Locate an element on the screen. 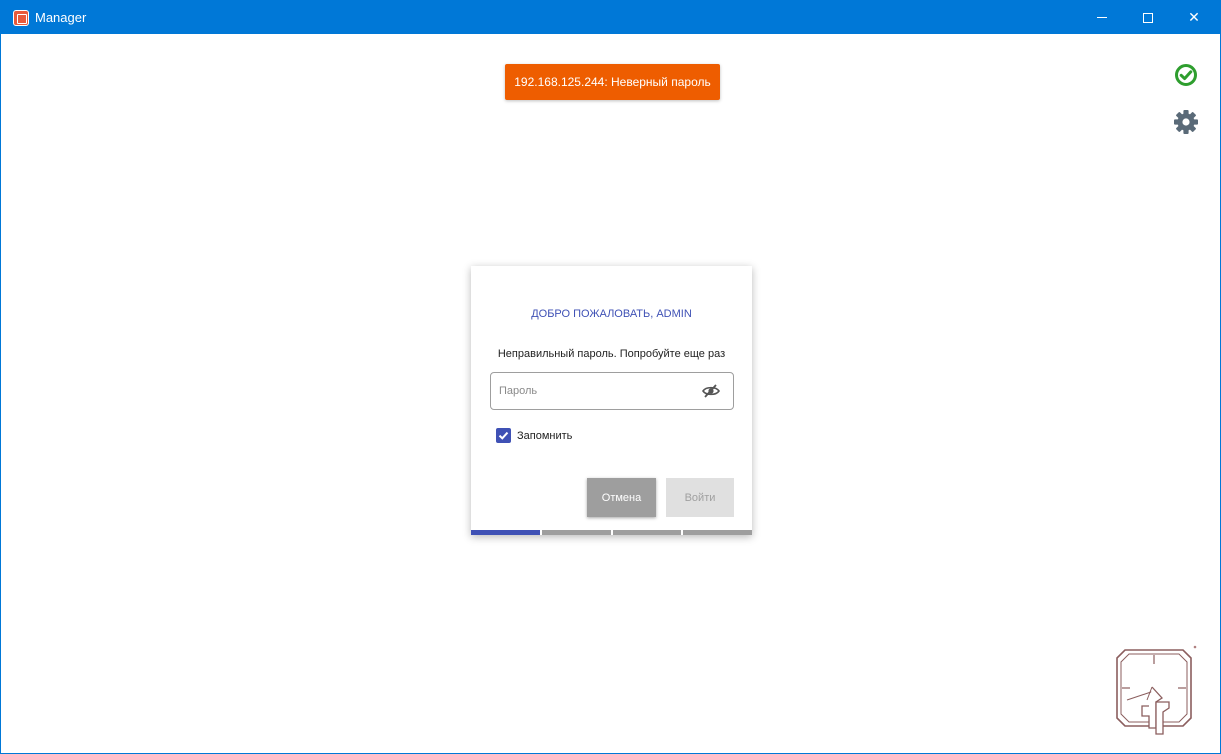 This screenshot has height=754, width=1221. close-icon: ✕ is located at coordinates (1194, 17).